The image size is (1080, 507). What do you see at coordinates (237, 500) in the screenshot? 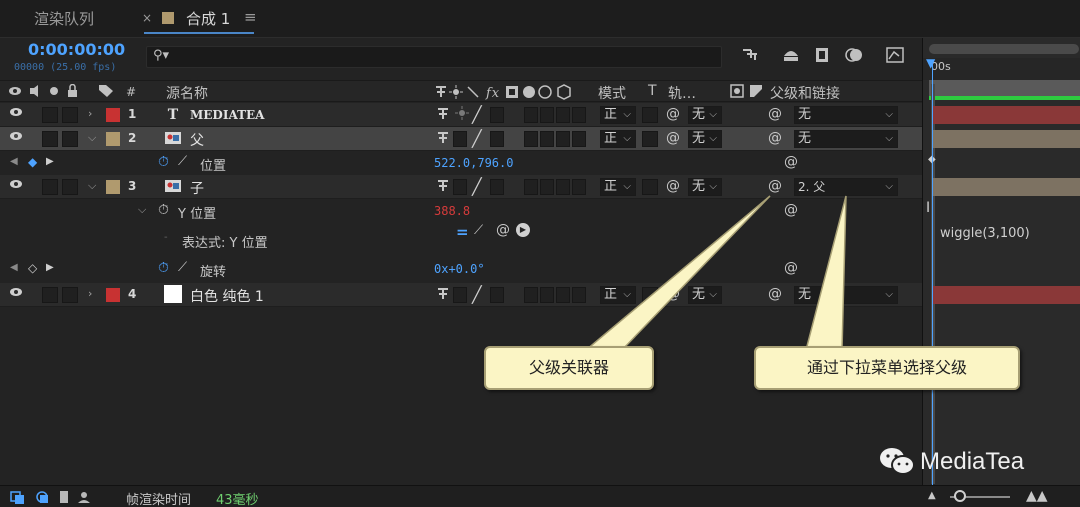
I see `render-time-value: 43毫秒` at bounding box center [237, 500].